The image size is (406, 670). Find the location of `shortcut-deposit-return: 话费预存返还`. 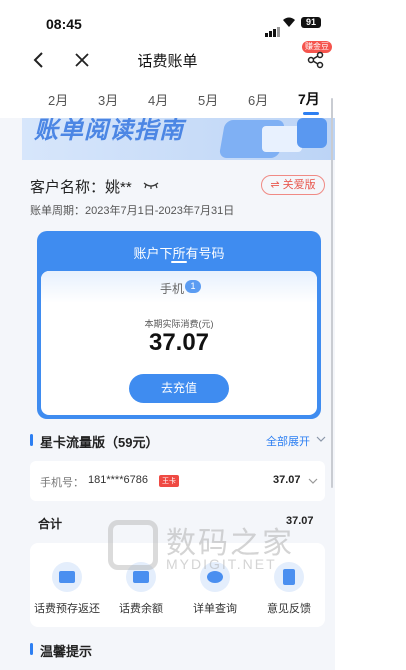

shortcut-deposit-return: 话费预存返还 is located at coordinates (67, 585).